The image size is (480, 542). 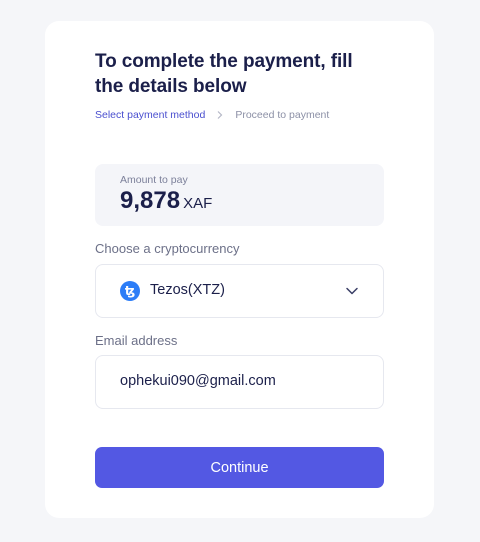 I want to click on amount-box: Amount to pay 9,878 XAF, so click(x=239, y=195).